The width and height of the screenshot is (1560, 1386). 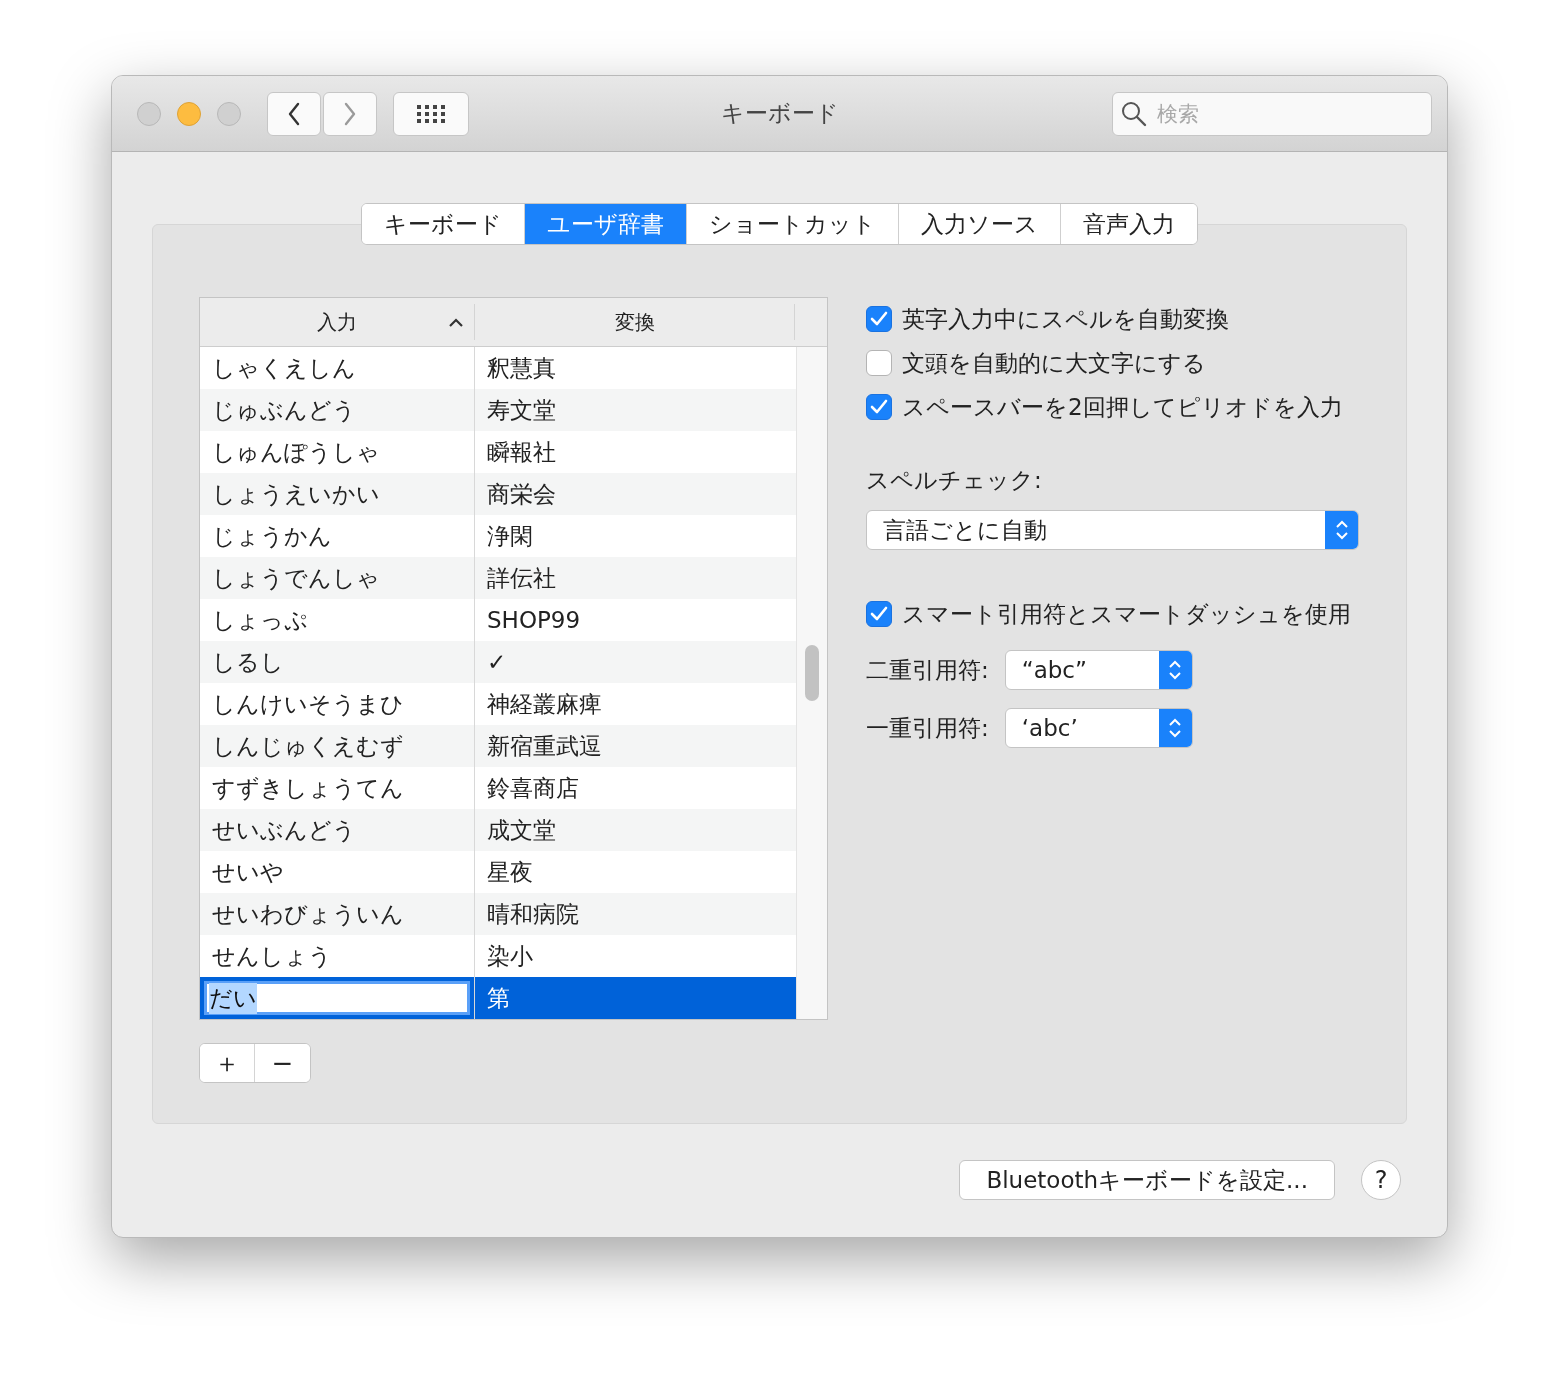 What do you see at coordinates (284, 368) in the screenshot?
I see `table-cell-text: しゃくえしん` at bounding box center [284, 368].